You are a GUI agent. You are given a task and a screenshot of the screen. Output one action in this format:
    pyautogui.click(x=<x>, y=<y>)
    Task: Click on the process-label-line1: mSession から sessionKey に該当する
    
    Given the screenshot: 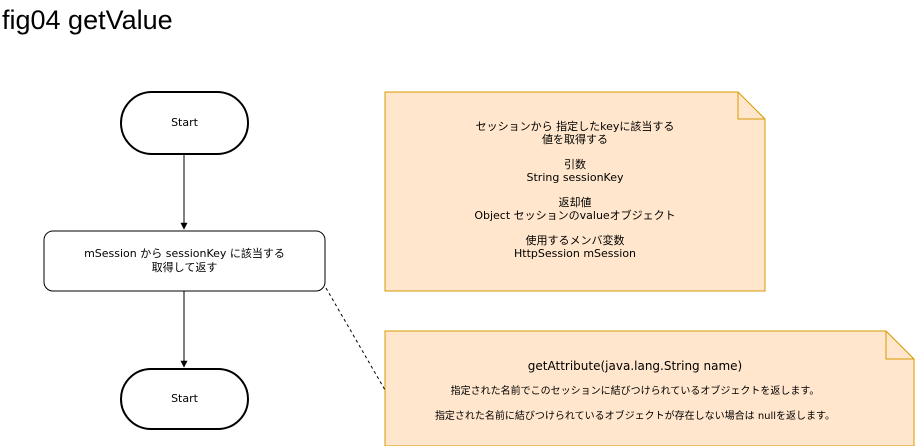 What is the action you would take?
    pyautogui.click(x=184, y=253)
    